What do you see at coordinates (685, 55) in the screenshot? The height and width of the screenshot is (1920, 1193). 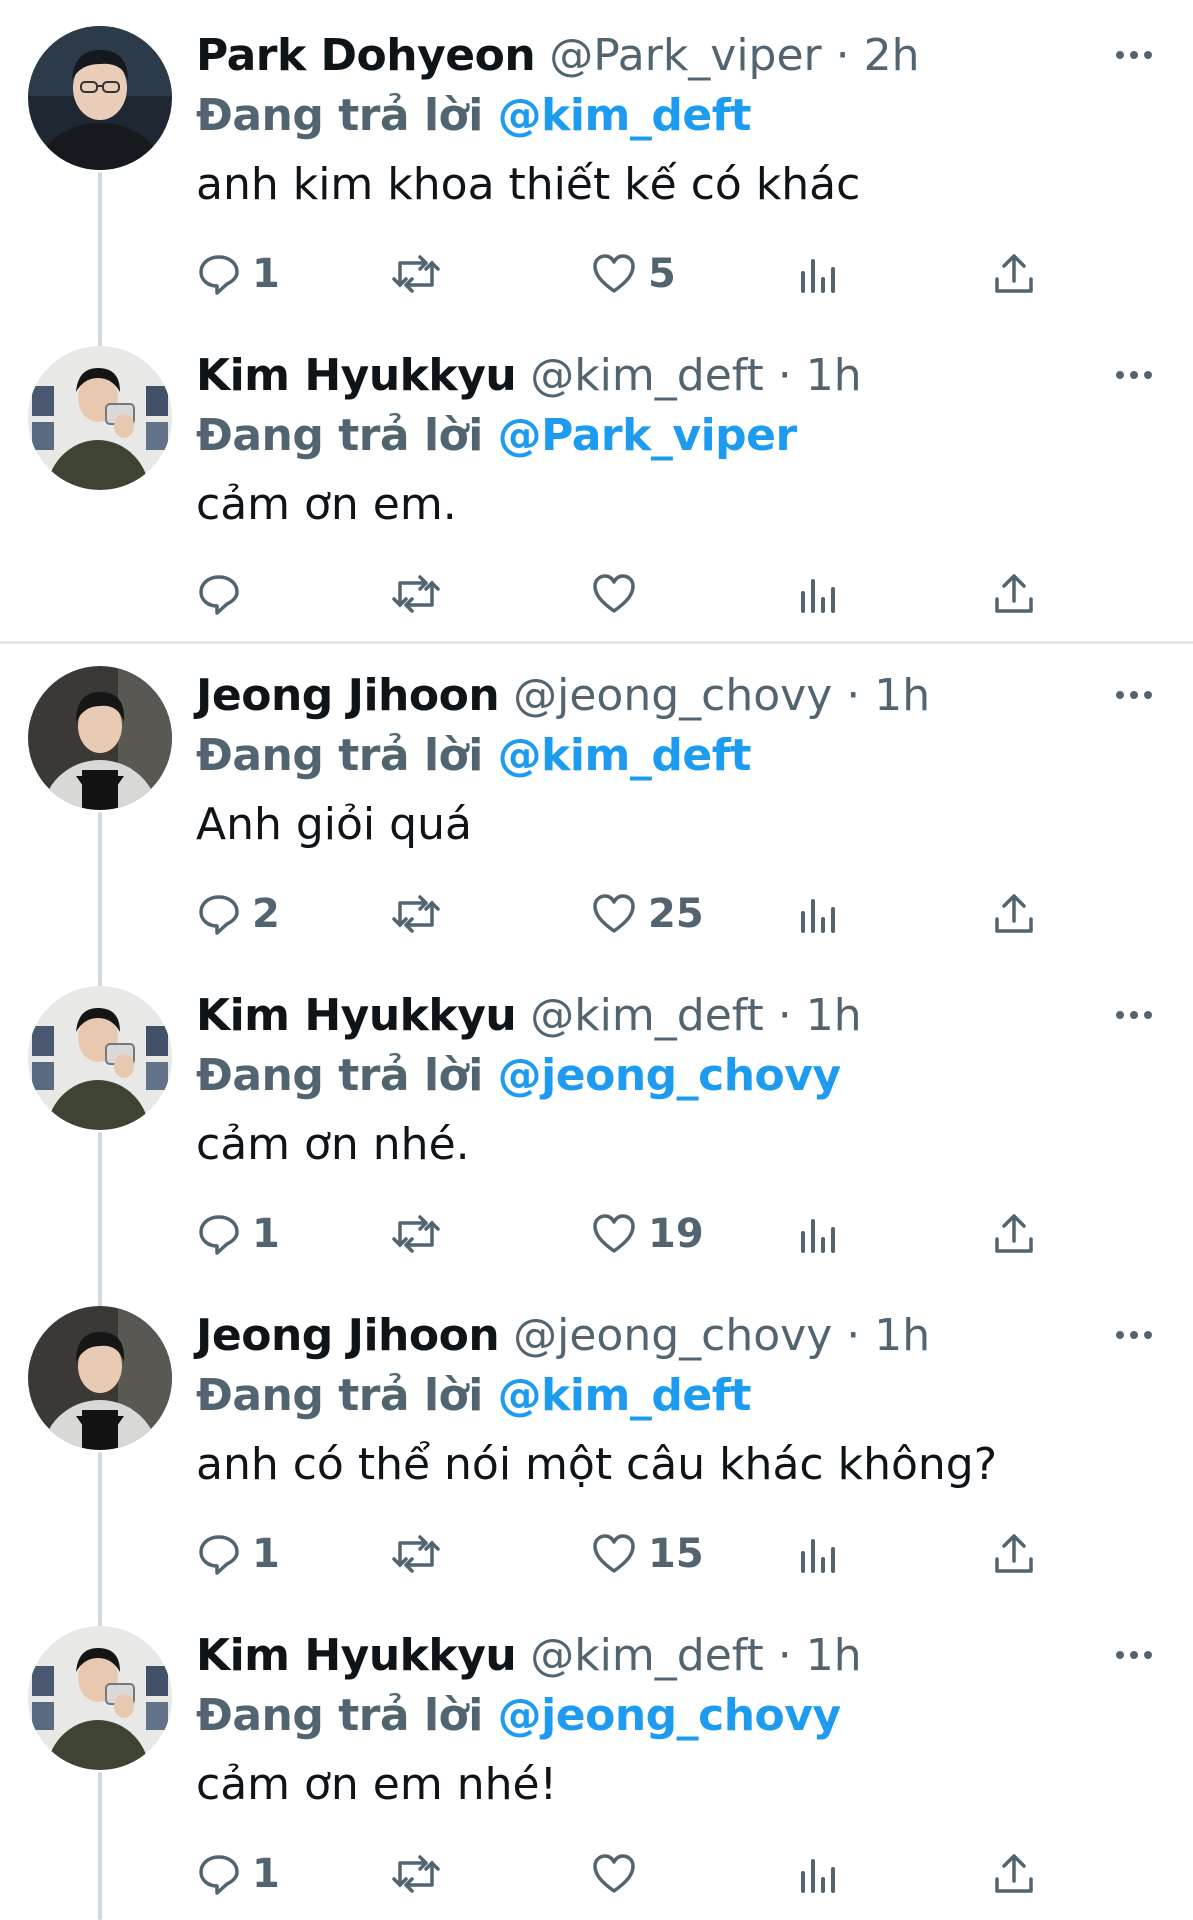 I see `user-handle: @Park_viper` at bounding box center [685, 55].